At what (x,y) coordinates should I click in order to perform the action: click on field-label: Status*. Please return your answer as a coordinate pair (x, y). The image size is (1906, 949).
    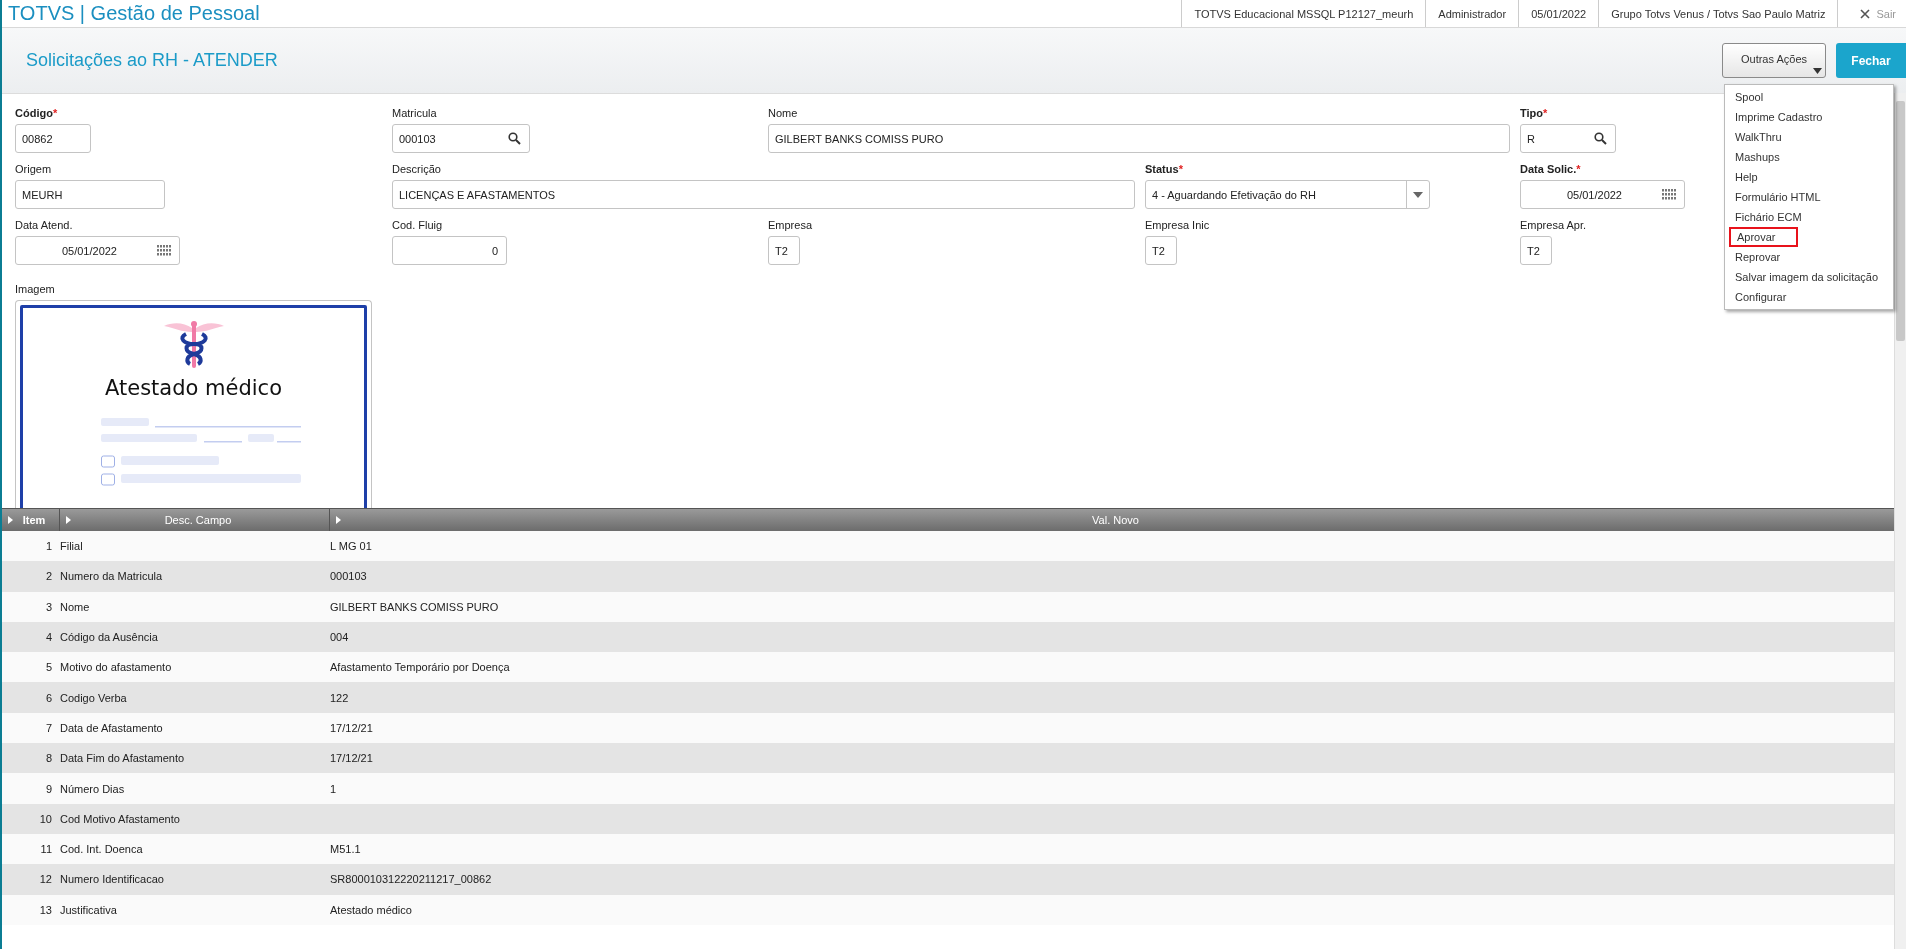
    Looking at the image, I should click on (1164, 170).